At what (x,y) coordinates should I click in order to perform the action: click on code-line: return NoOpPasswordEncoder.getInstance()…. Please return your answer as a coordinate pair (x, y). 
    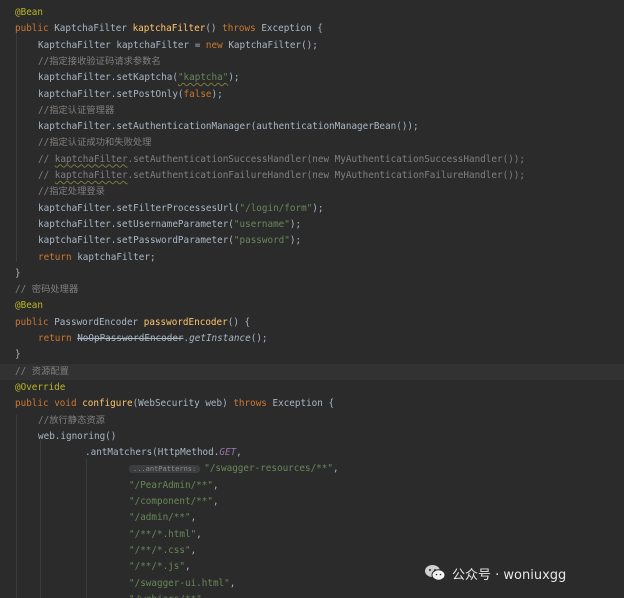
    Looking at the image, I should click on (312, 339).